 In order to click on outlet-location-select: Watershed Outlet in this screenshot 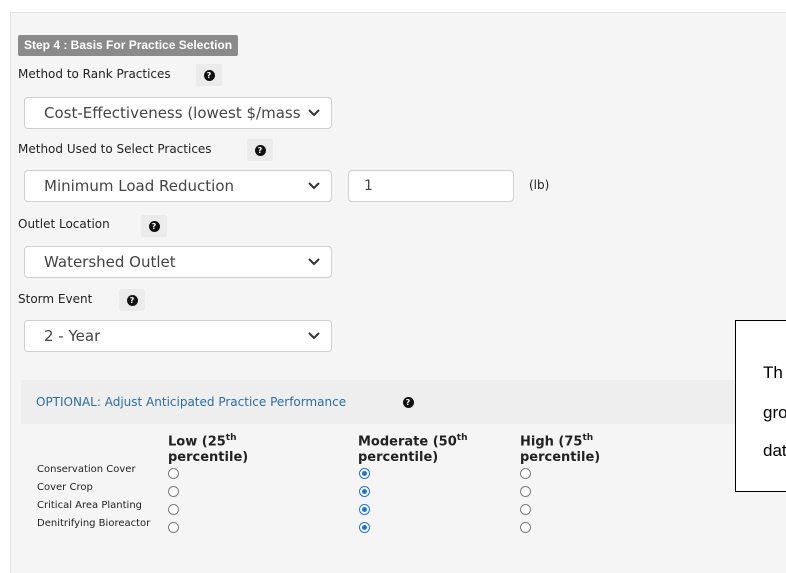, I will do `click(178, 262)`.